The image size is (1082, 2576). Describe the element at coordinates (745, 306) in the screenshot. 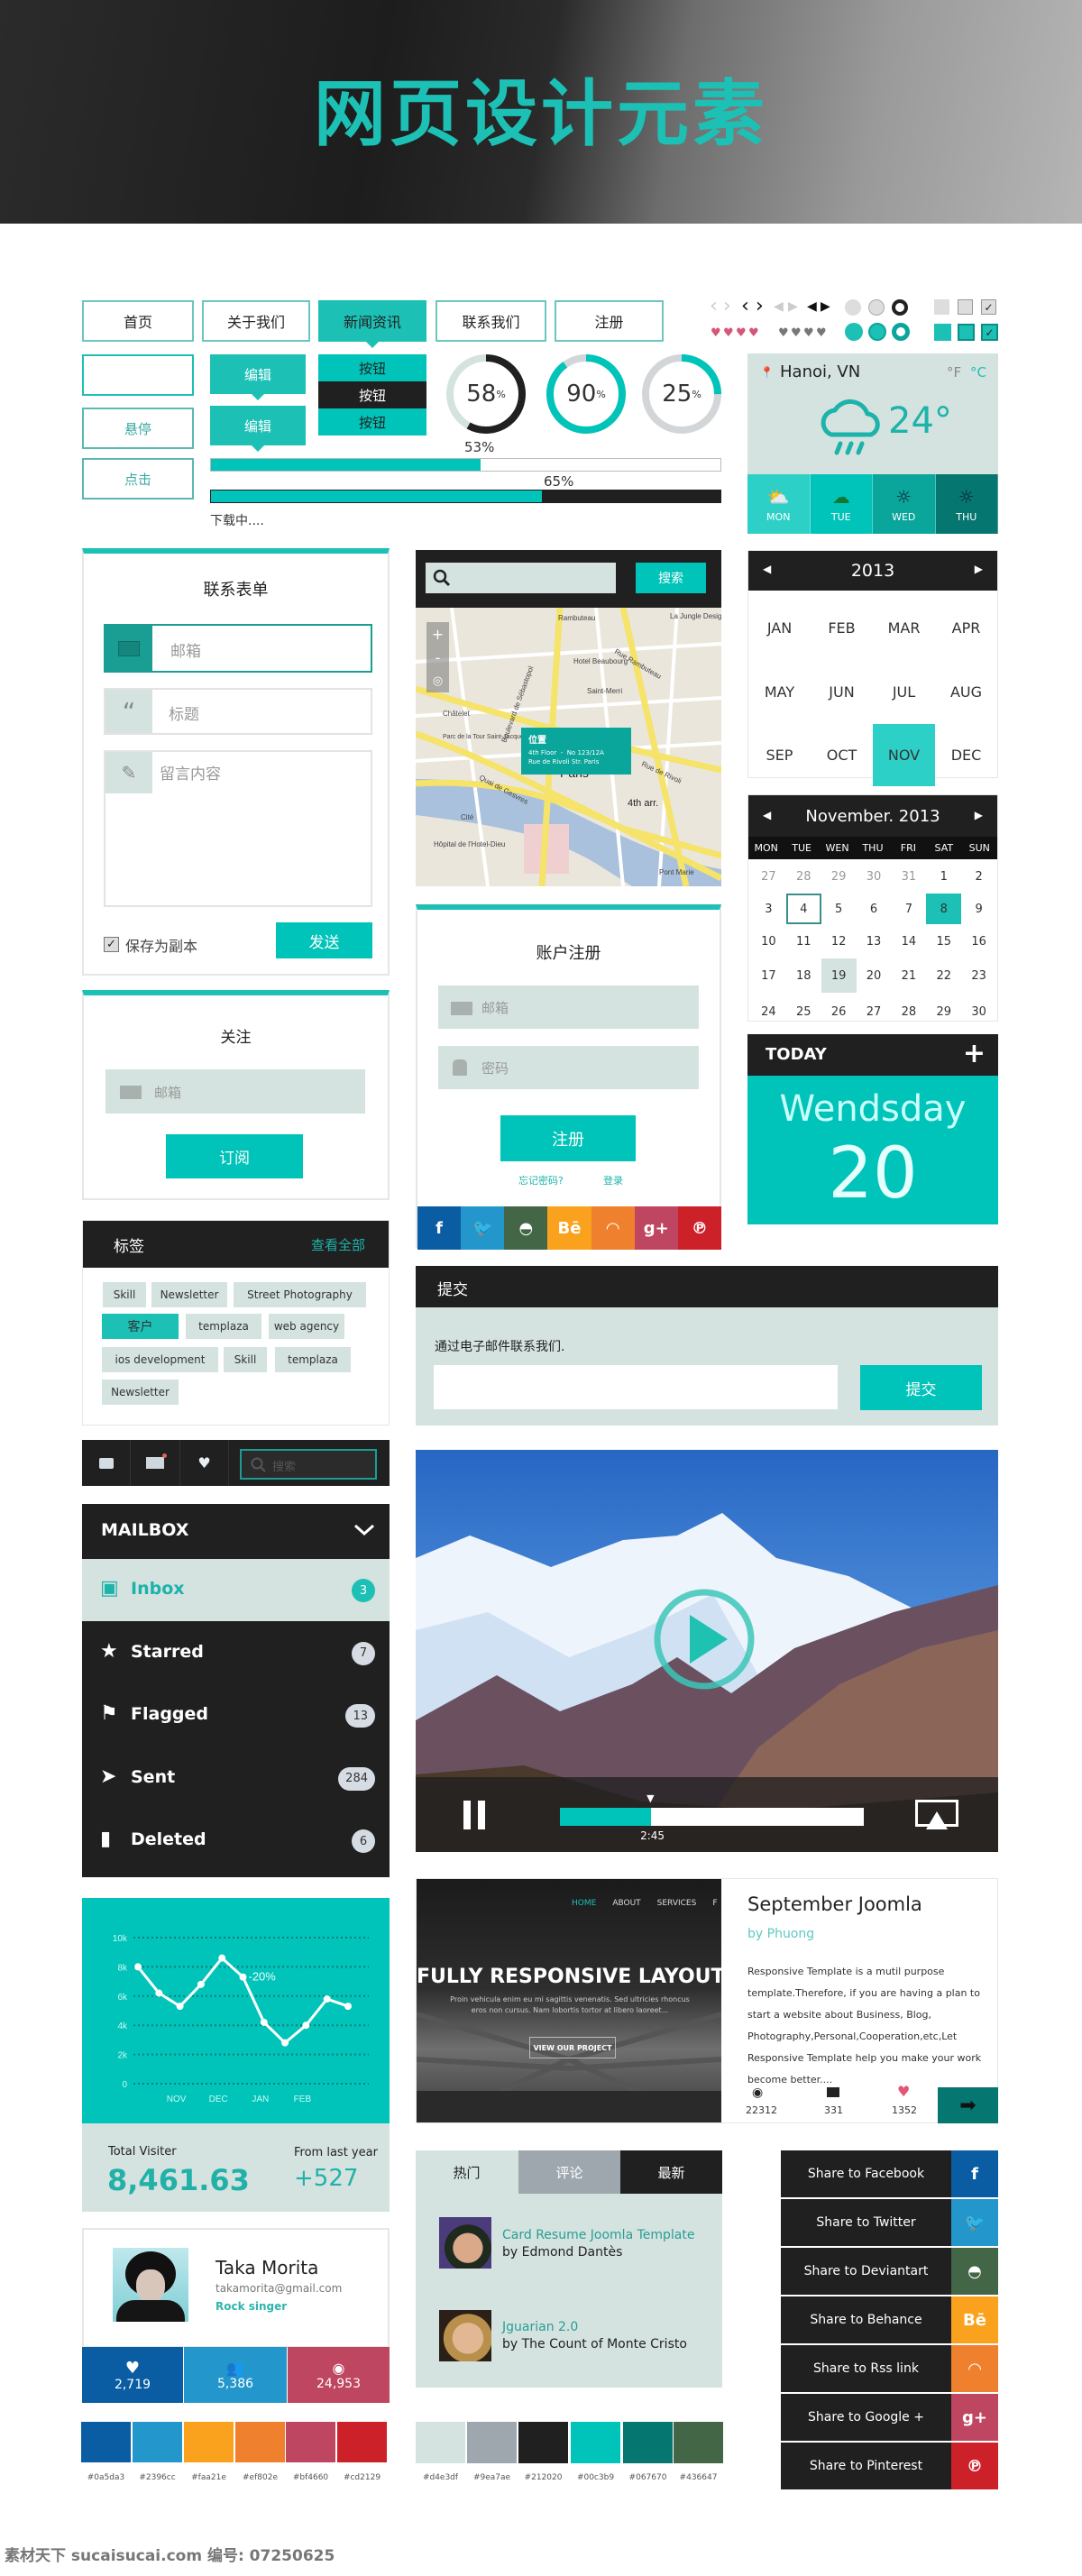

I see `chevron-icon: ‹` at that location.